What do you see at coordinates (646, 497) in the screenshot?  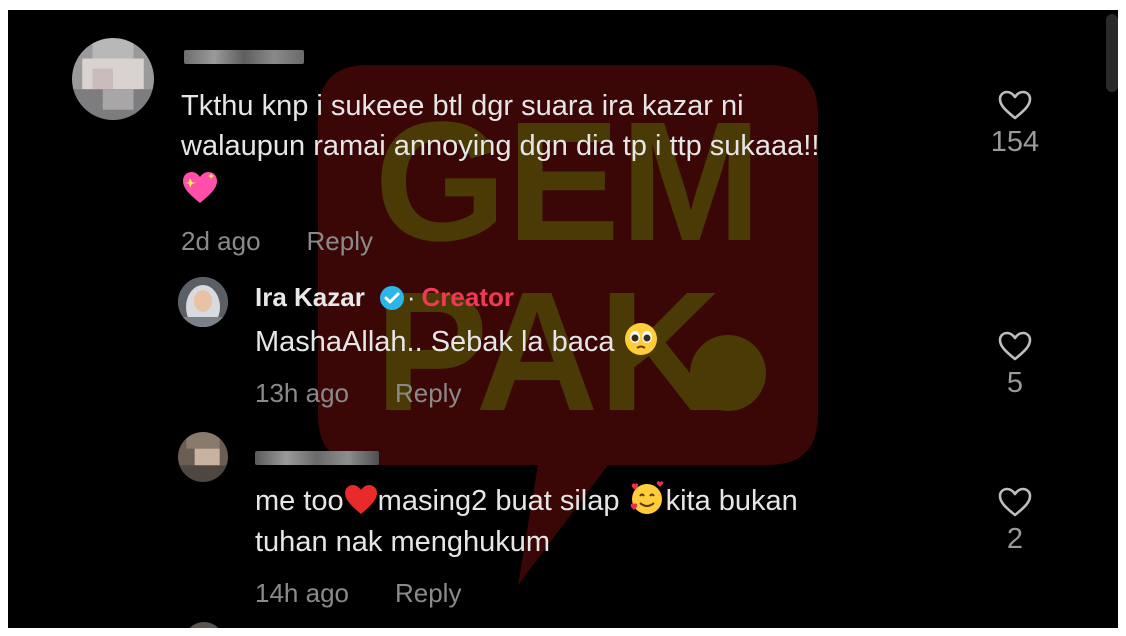 I see `smiling-face-with-hearts-emoji-icon` at bounding box center [646, 497].